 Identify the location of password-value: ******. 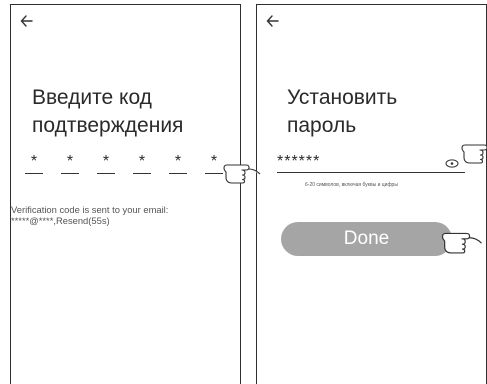
(299, 161).